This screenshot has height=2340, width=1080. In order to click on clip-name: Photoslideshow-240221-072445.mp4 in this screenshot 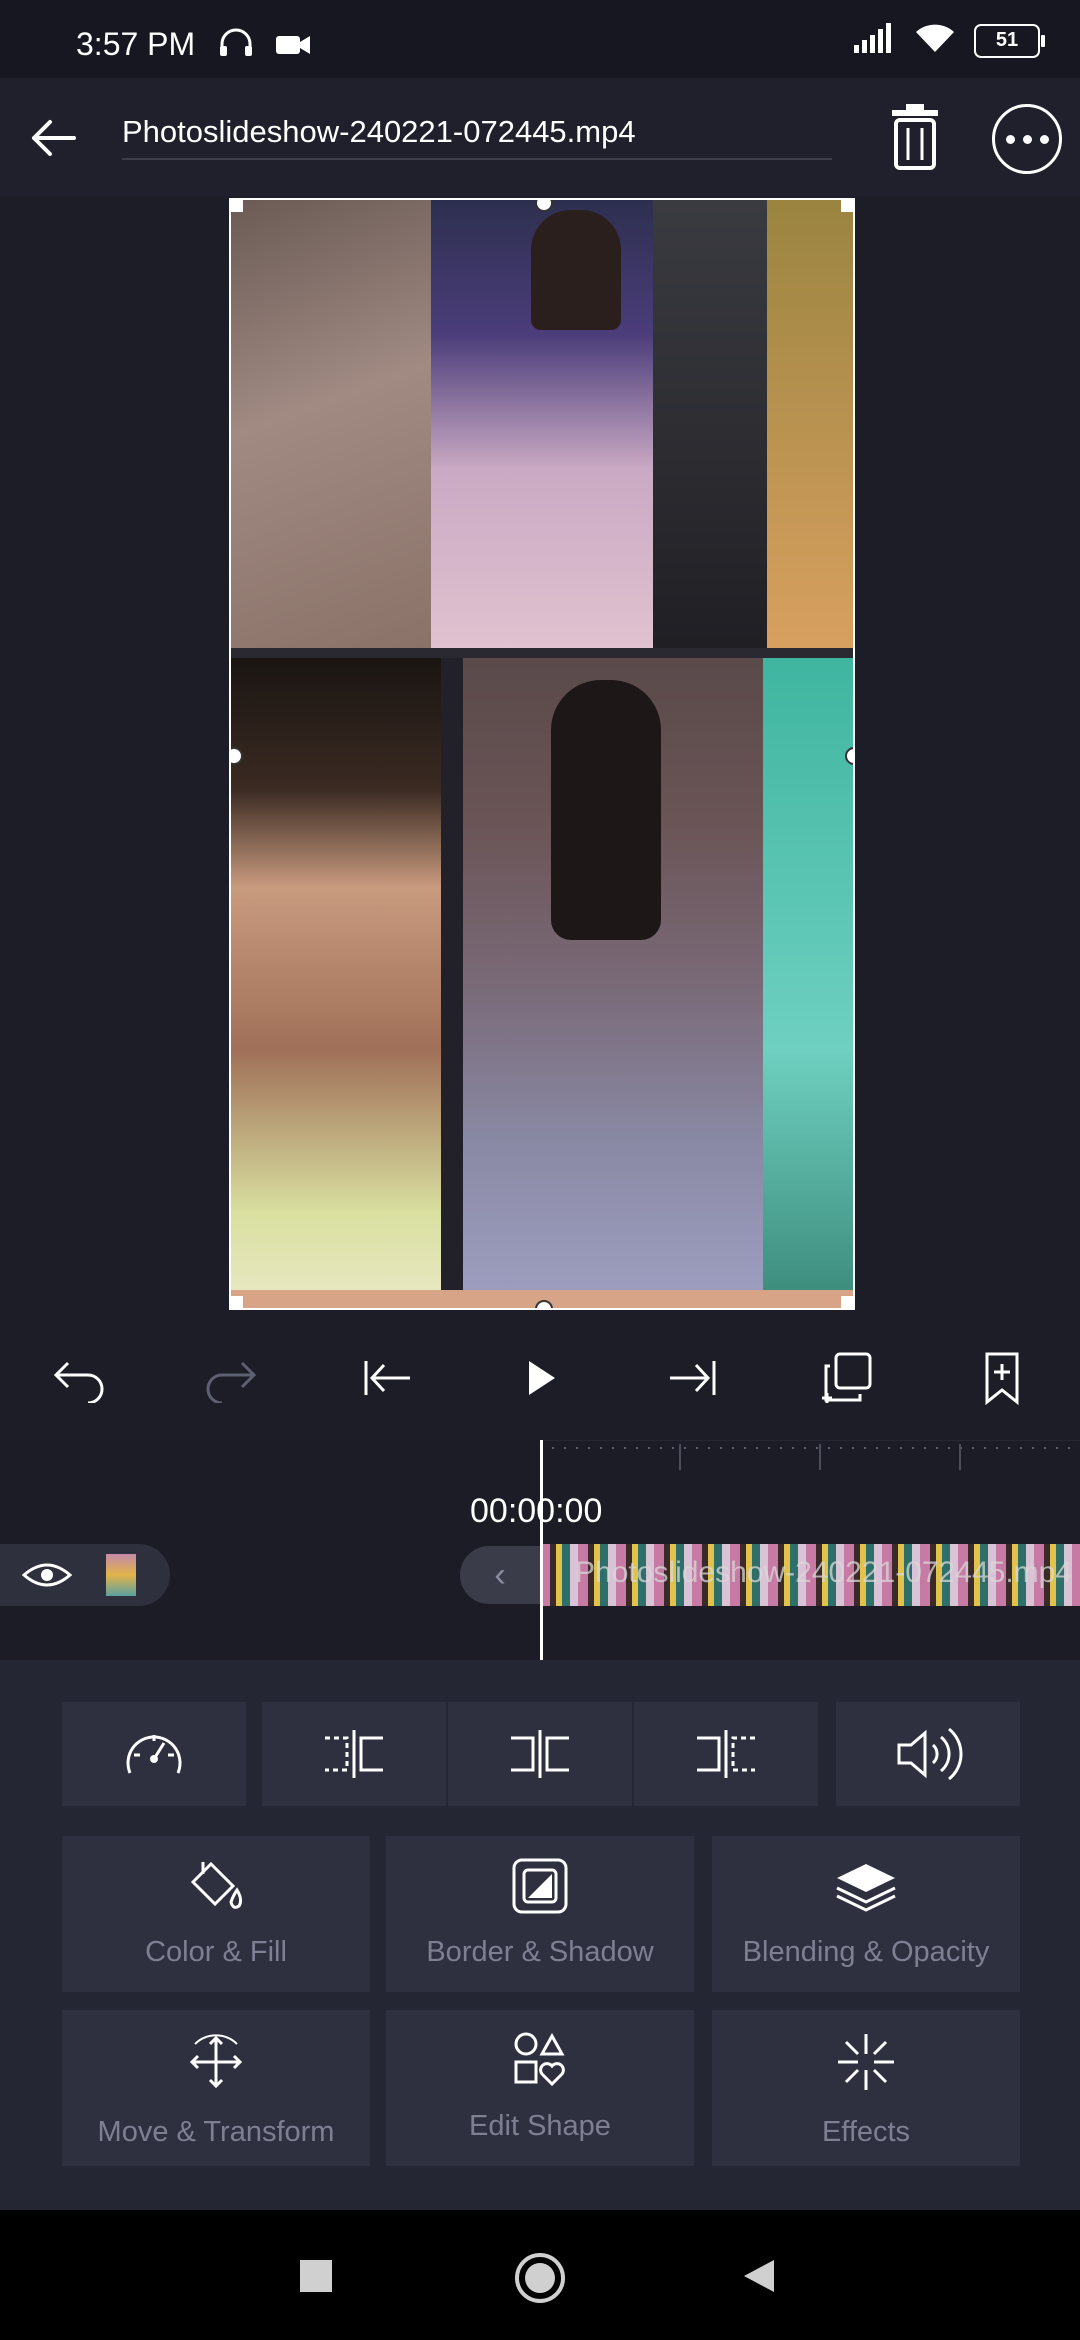, I will do `click(824, 1572)`.